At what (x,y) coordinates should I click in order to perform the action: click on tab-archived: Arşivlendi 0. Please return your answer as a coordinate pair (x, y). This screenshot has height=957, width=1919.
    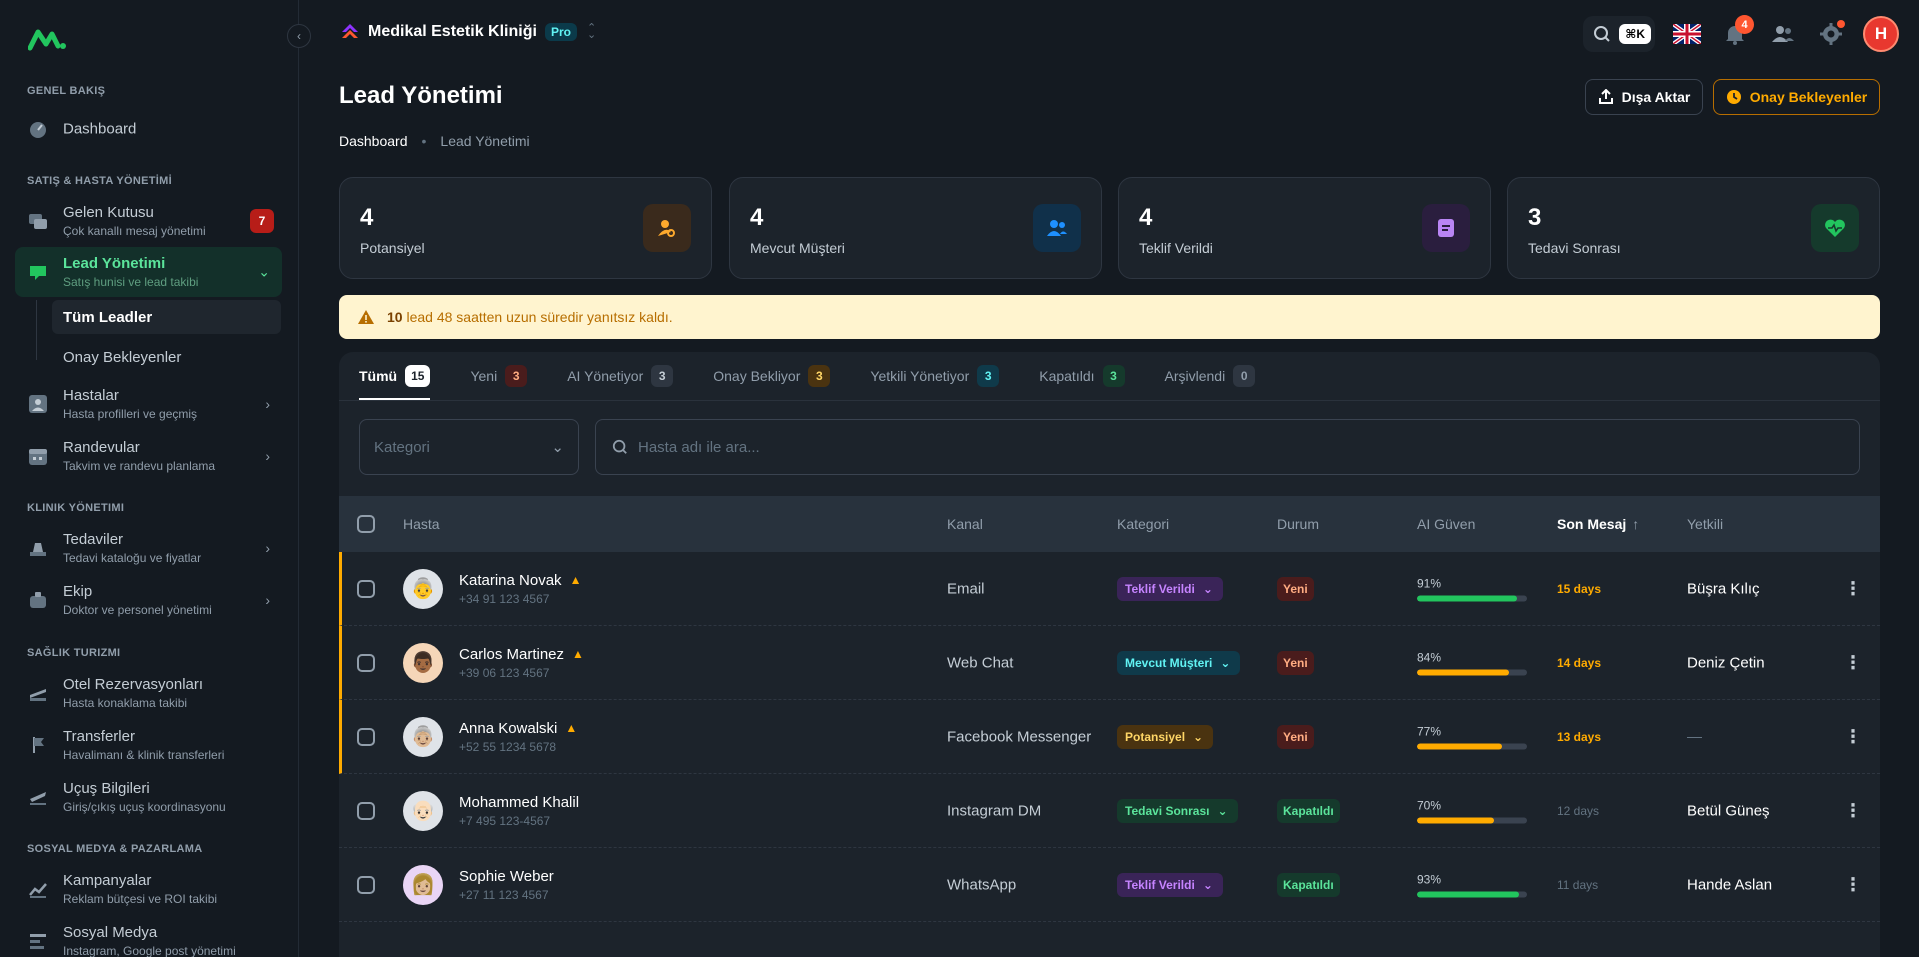
    Looking at the image, I should click on (1210, 376).